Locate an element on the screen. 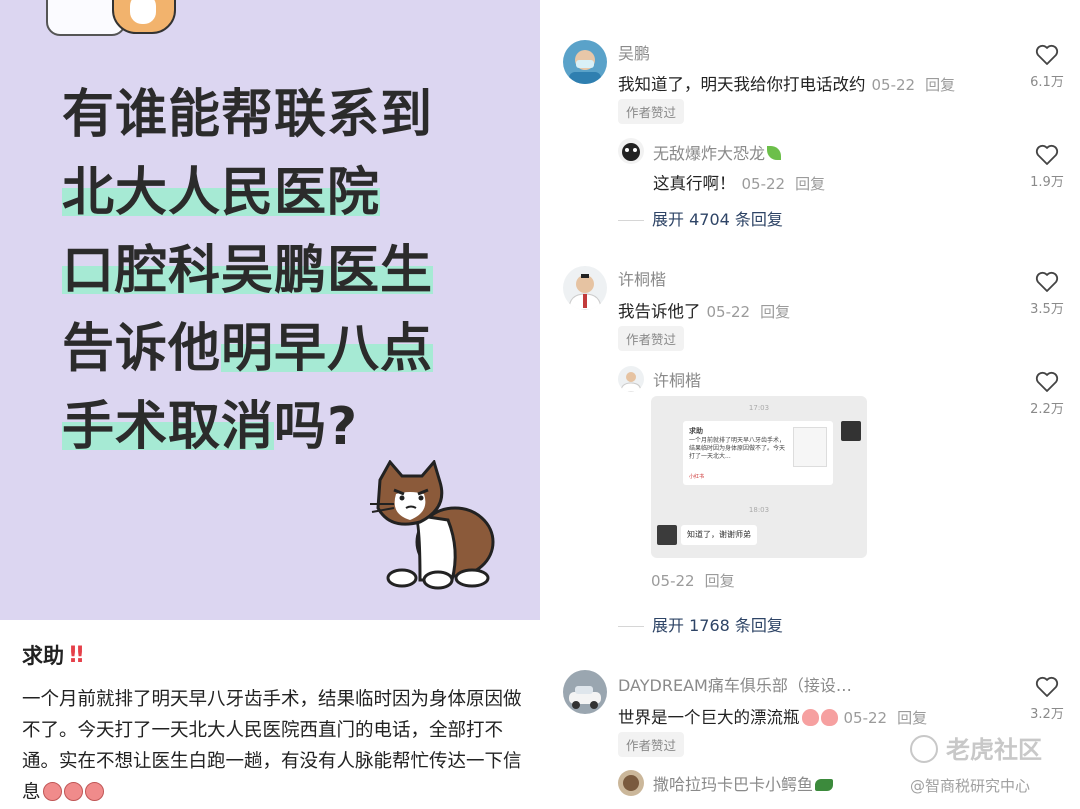 Image resolution: width=1080 pixels, height=809 pixels. post-title-text: 求助 is located at coordinates (43, 656).